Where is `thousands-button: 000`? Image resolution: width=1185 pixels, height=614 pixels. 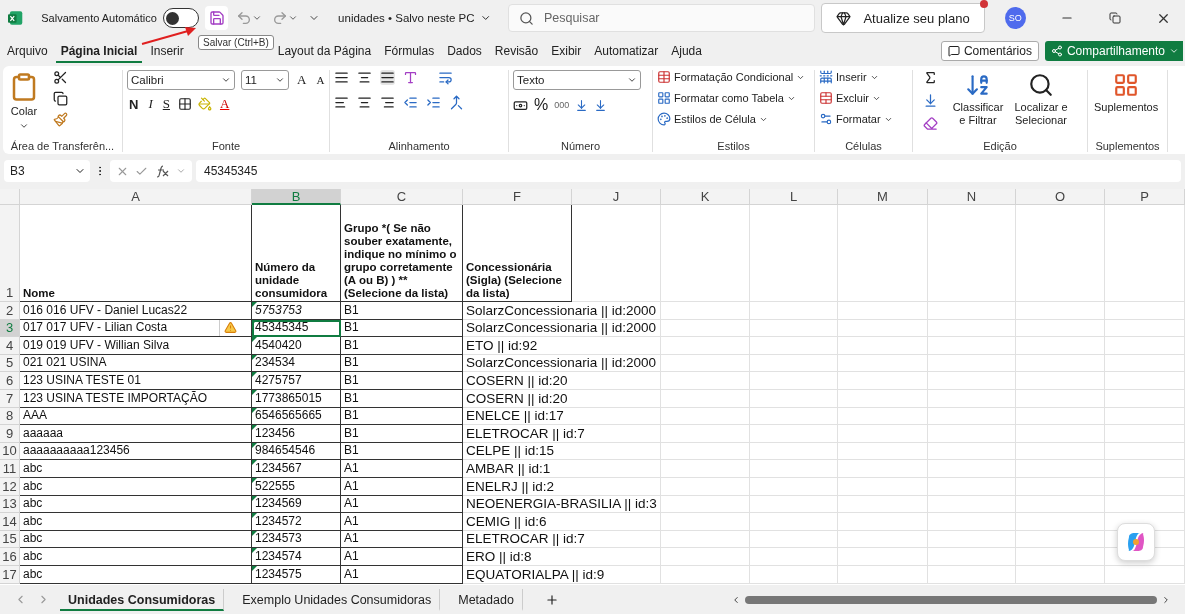
thousands-button: 000 is located at coordinates (562, 105).